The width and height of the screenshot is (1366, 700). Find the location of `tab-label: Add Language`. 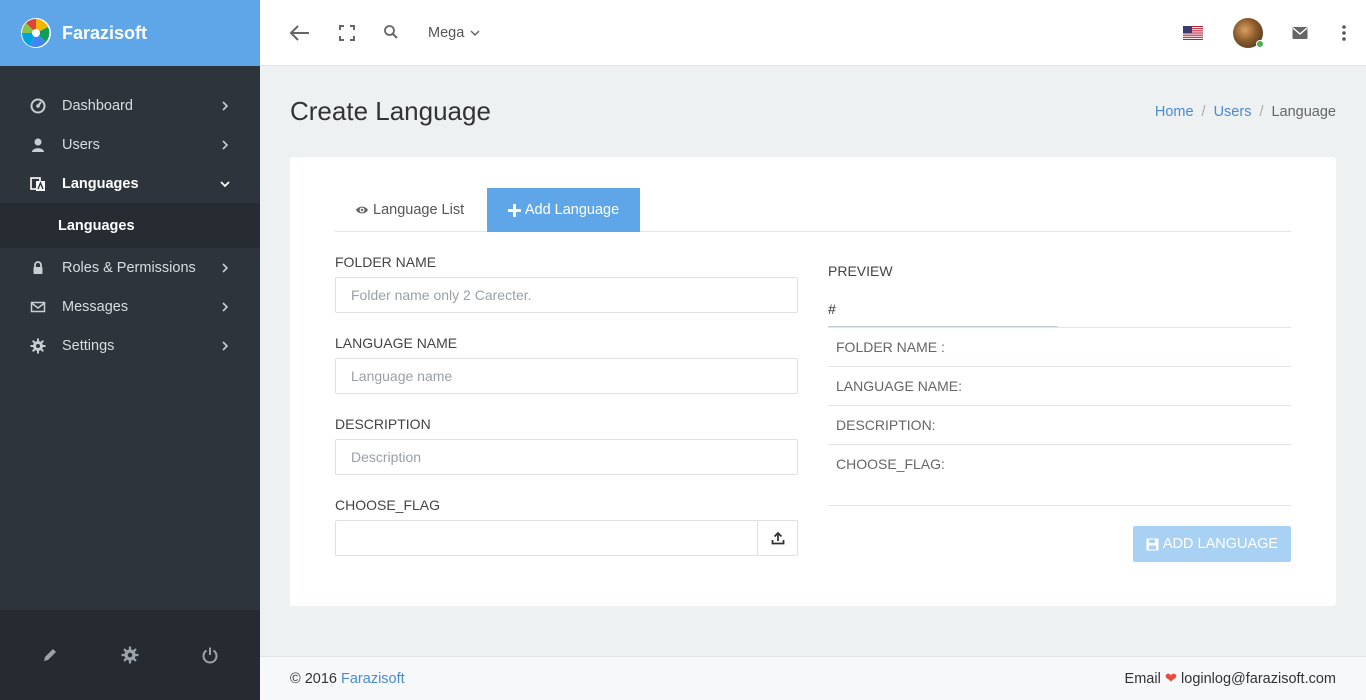

tab-label: Add Language is located at coordinates (572, 210).